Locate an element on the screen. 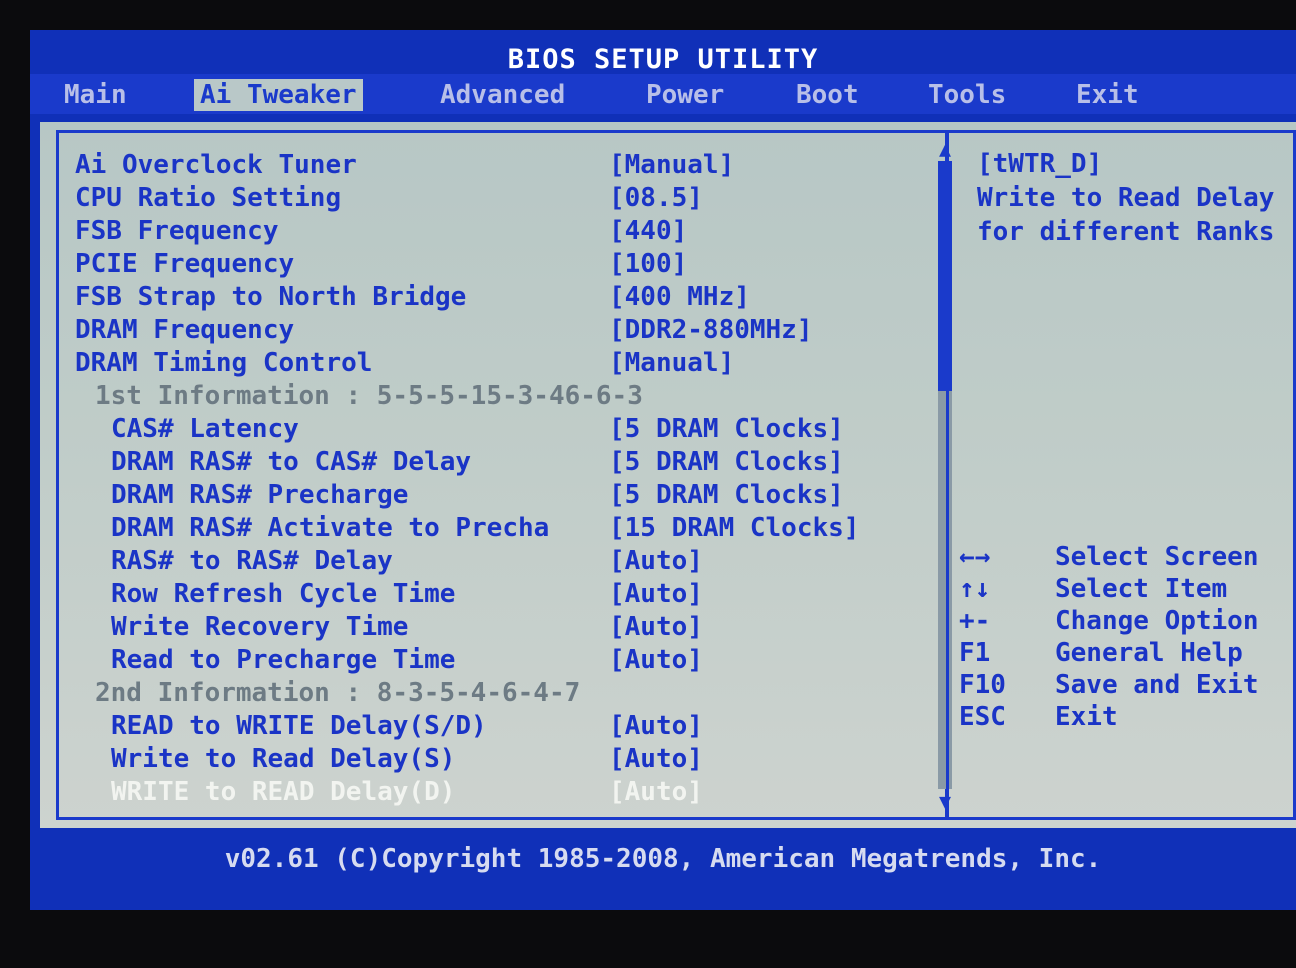  key-desc: General Help is located at coordinates (1149, 653).